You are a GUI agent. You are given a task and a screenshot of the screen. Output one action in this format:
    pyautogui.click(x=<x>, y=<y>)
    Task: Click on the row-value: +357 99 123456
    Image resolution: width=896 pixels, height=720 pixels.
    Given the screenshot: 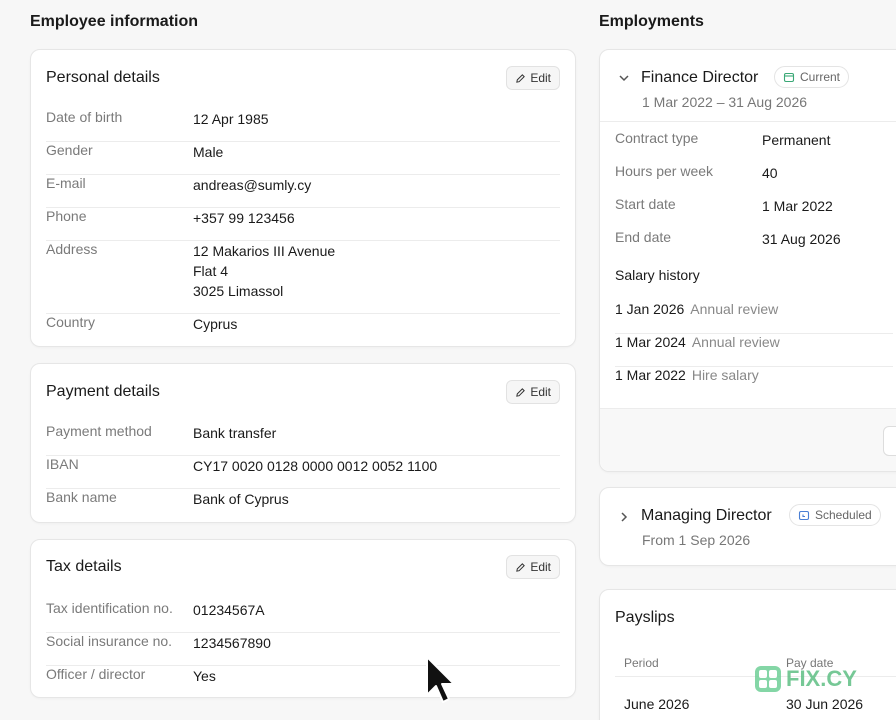 What is the action you would take?
    pyautogui.click(x=244, y=218)
    